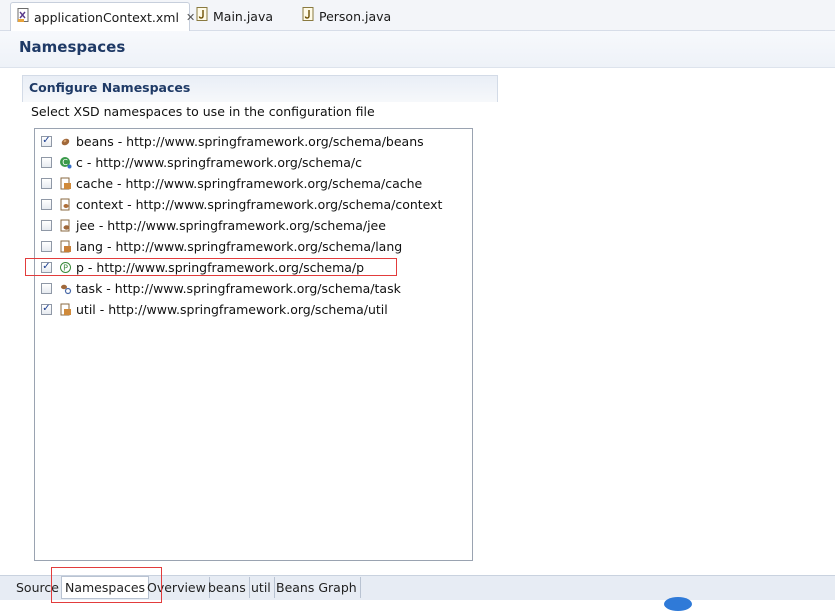 This screenshot has width=835, height=611. I want to click on section-title: Configure Namespaces, so click(110, 87).